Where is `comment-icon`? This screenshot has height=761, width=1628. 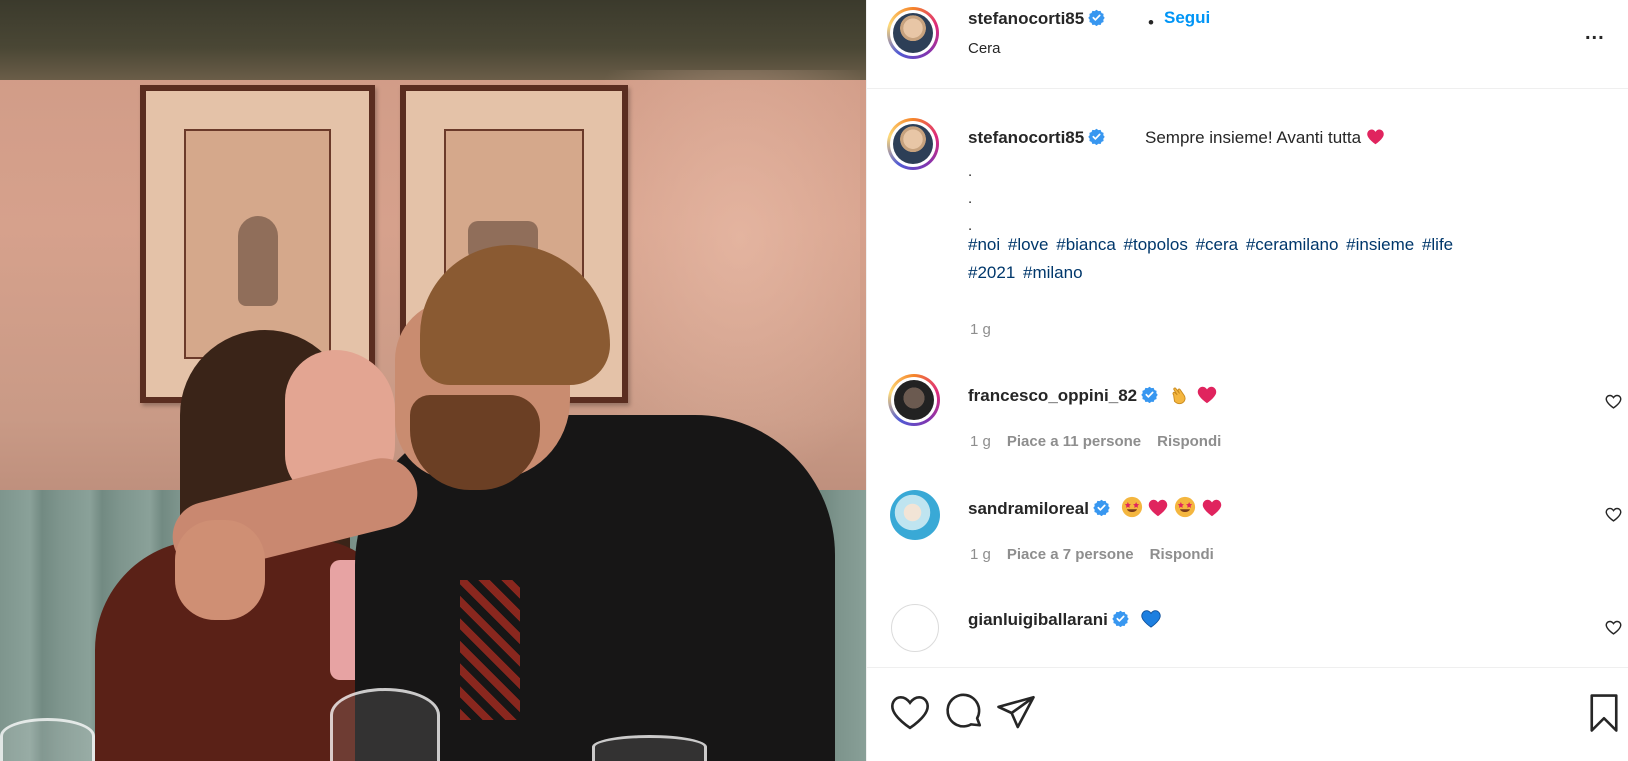 comment-icon is located at coordinates (964, 713).